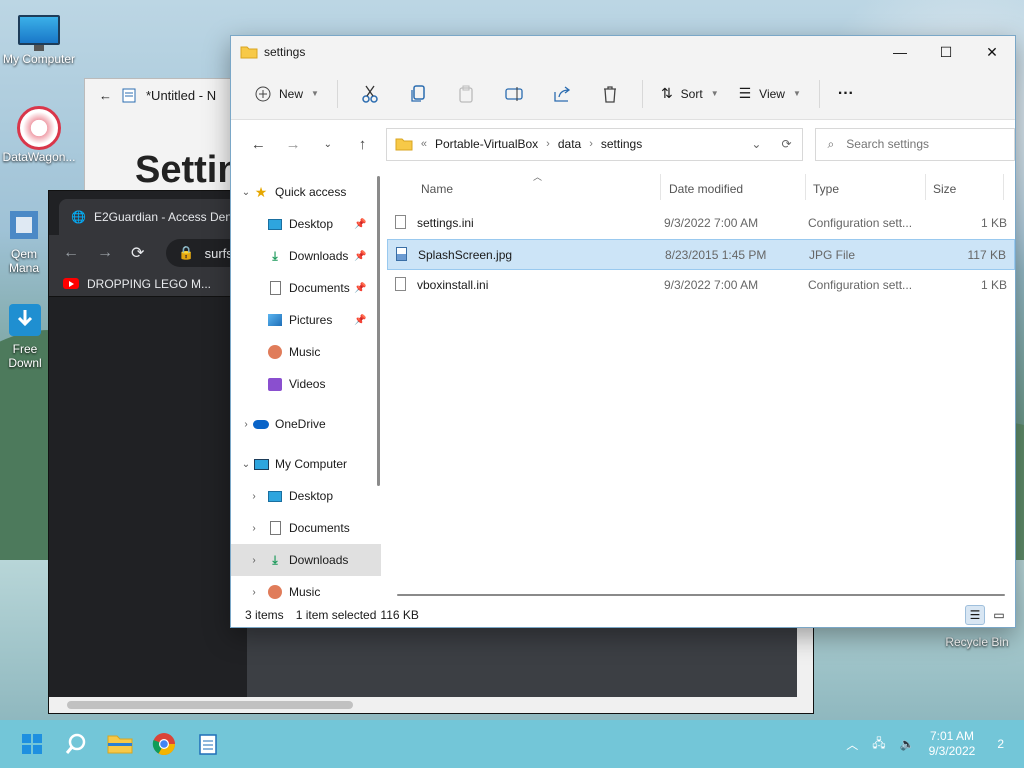 This screenshot has height=768, width=1024. Describe the element at coordinates (946, 52) in the screenshot. I see `maximize-button: ☐` at that location.